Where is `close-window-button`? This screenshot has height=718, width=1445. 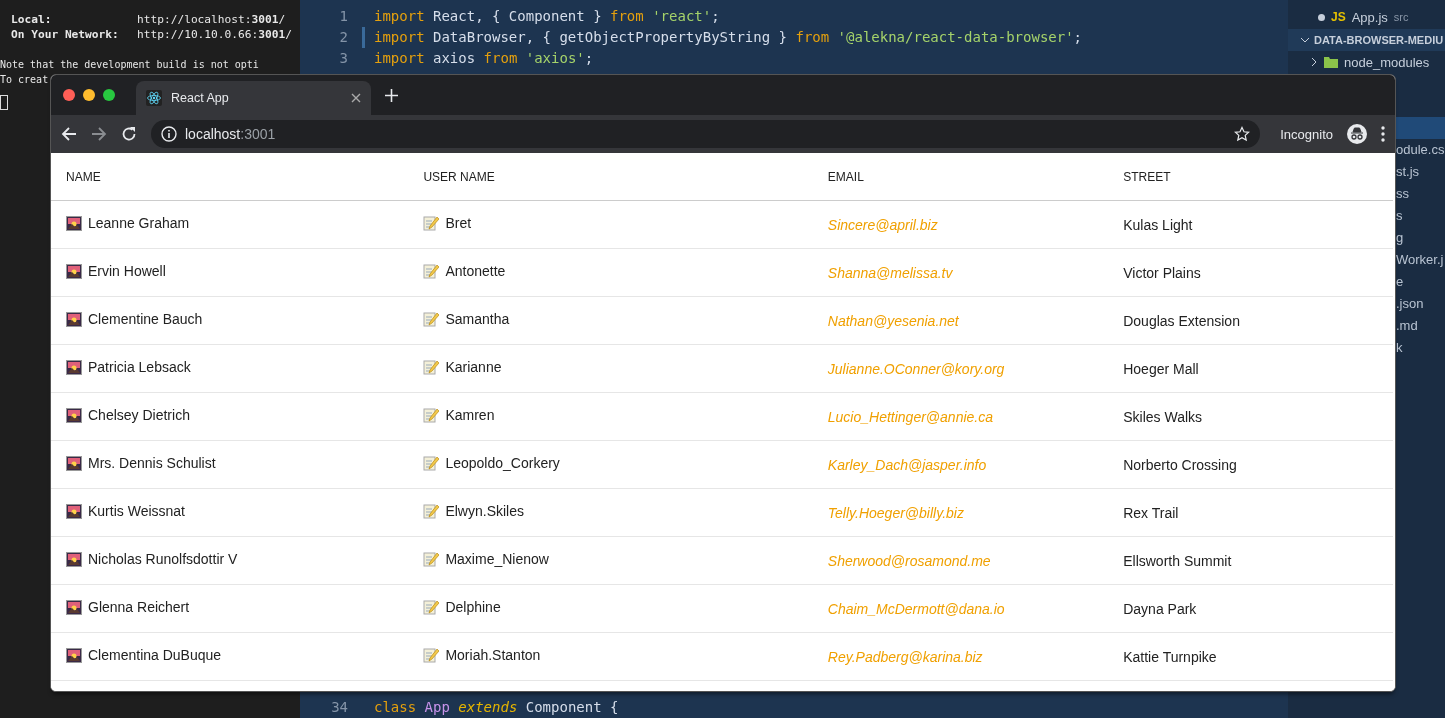 close-window-button is located at coordinates (69, 95).